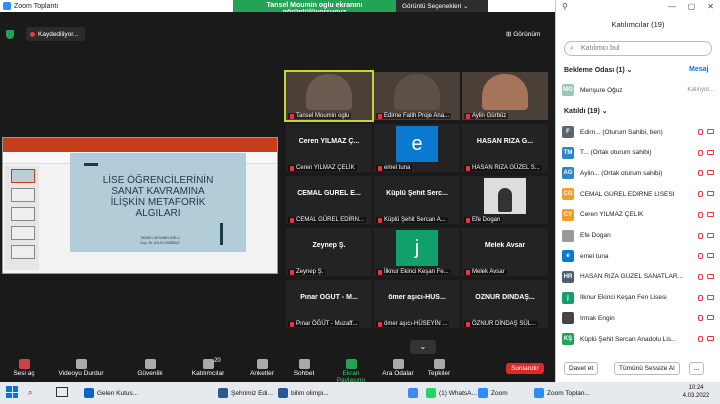 This screenshot has height=404, width=720. What do you see at coordinates (696, 392) in the screenshot?
I see `system-clock: 10:24 4.03.2022` at bounding box center [696, 392].